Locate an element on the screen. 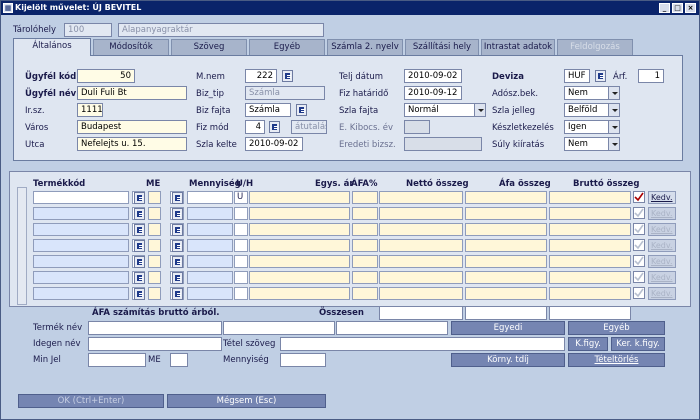 The height and width of the screenshot is (420, 700). arf-field: 1 is located at coordinates (651, 76).